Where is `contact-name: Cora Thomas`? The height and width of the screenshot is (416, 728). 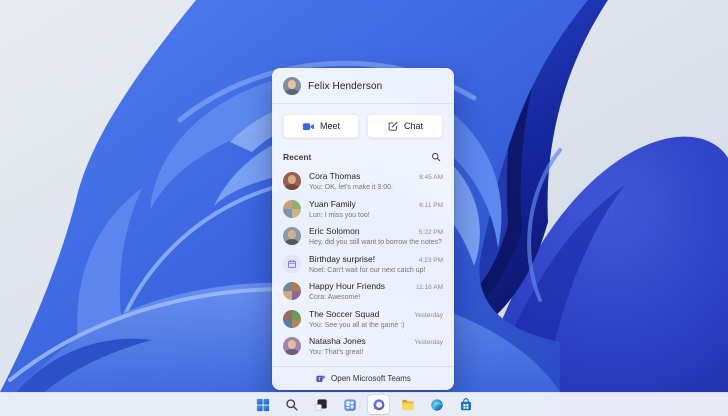 contact-name: Cora Thomas is located at coordinates (335, 176).